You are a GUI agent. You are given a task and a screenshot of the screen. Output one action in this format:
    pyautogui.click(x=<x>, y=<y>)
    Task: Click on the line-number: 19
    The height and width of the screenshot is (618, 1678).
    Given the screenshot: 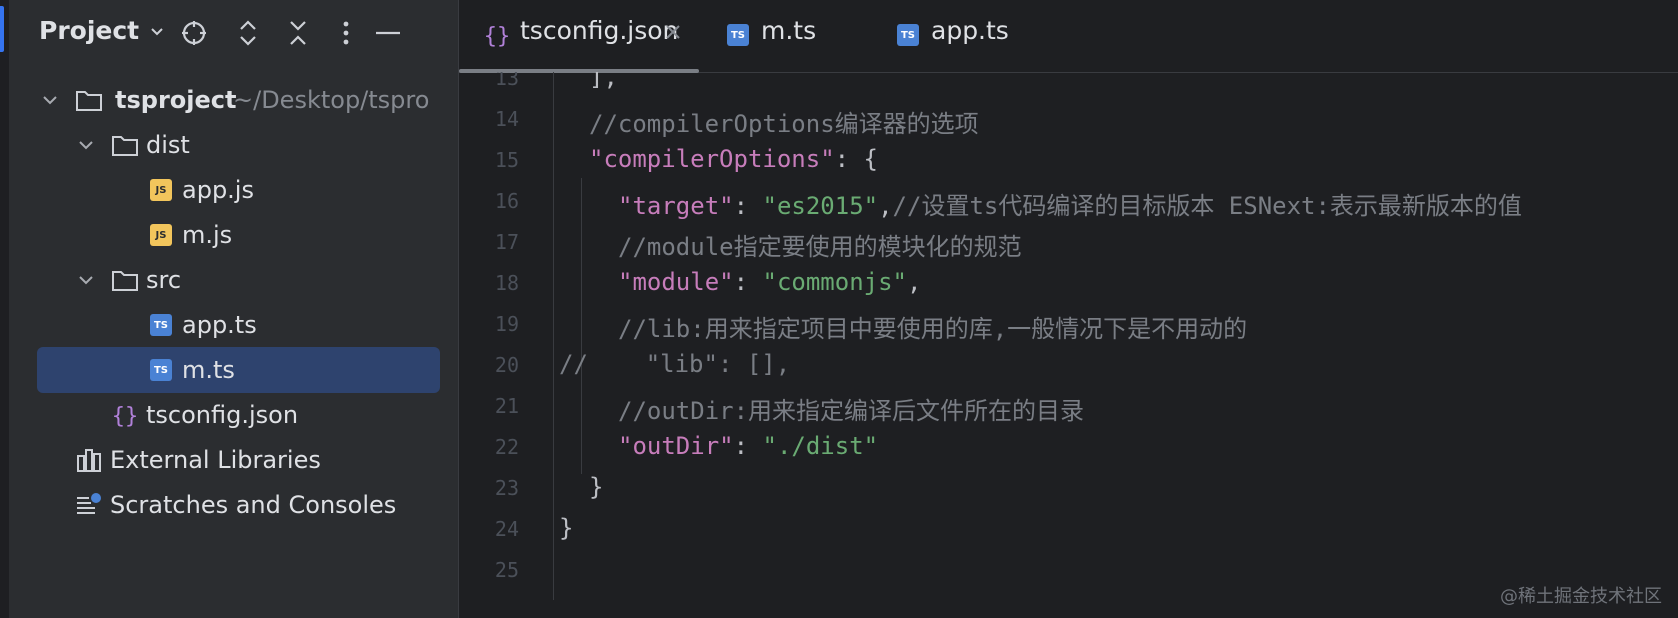 What is the action you would take?
    pyautogui.click(x=506, y=324)
    